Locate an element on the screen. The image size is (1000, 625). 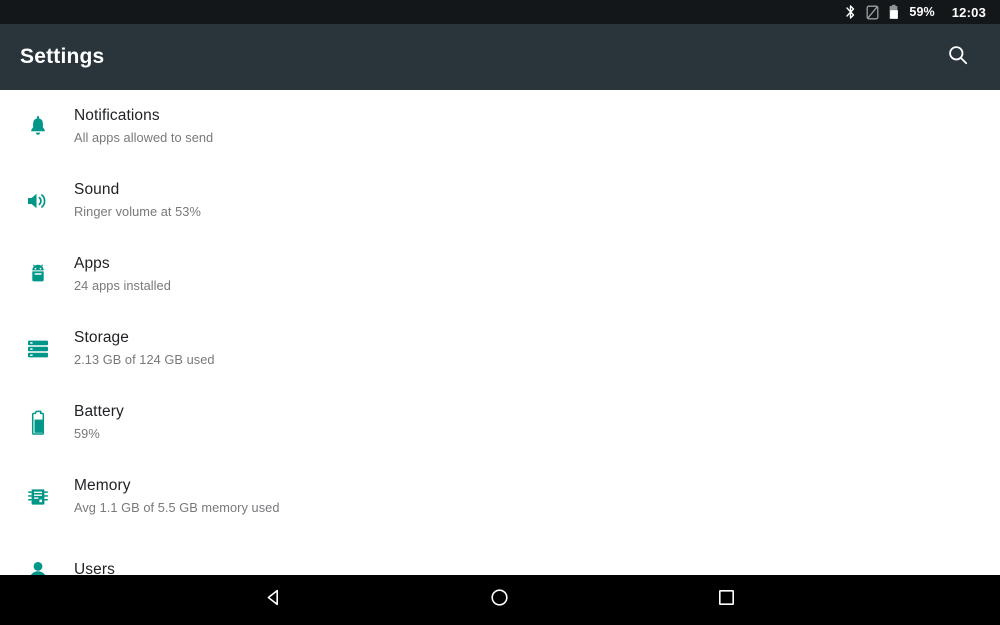
home-nav-button is located at coordinates (500, 600).